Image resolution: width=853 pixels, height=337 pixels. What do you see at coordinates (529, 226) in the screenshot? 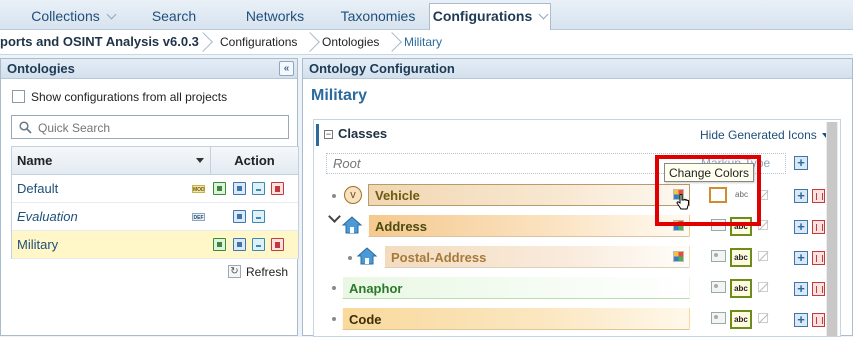
I see `class-address: Address` at bounding box center [529, 226].